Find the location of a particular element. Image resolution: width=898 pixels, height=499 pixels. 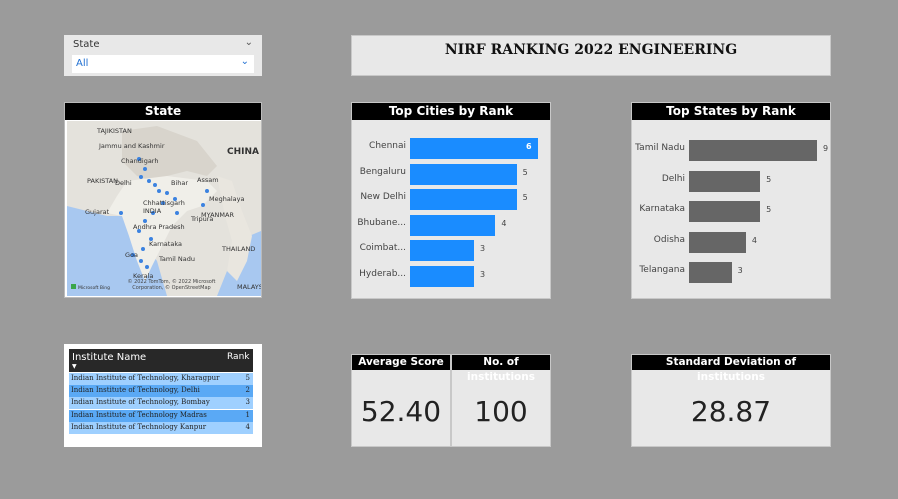

bar-row: Telangana 3 is located at coordinates (731, 272).